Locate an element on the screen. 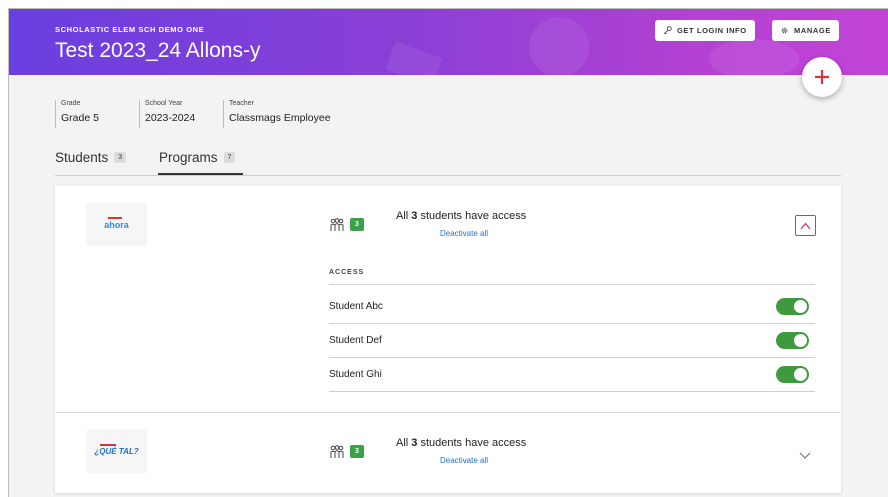 This screenshot has width=888, height=497. school-year-info: School Year 2023-2024 is located at coordinates (167, 114).